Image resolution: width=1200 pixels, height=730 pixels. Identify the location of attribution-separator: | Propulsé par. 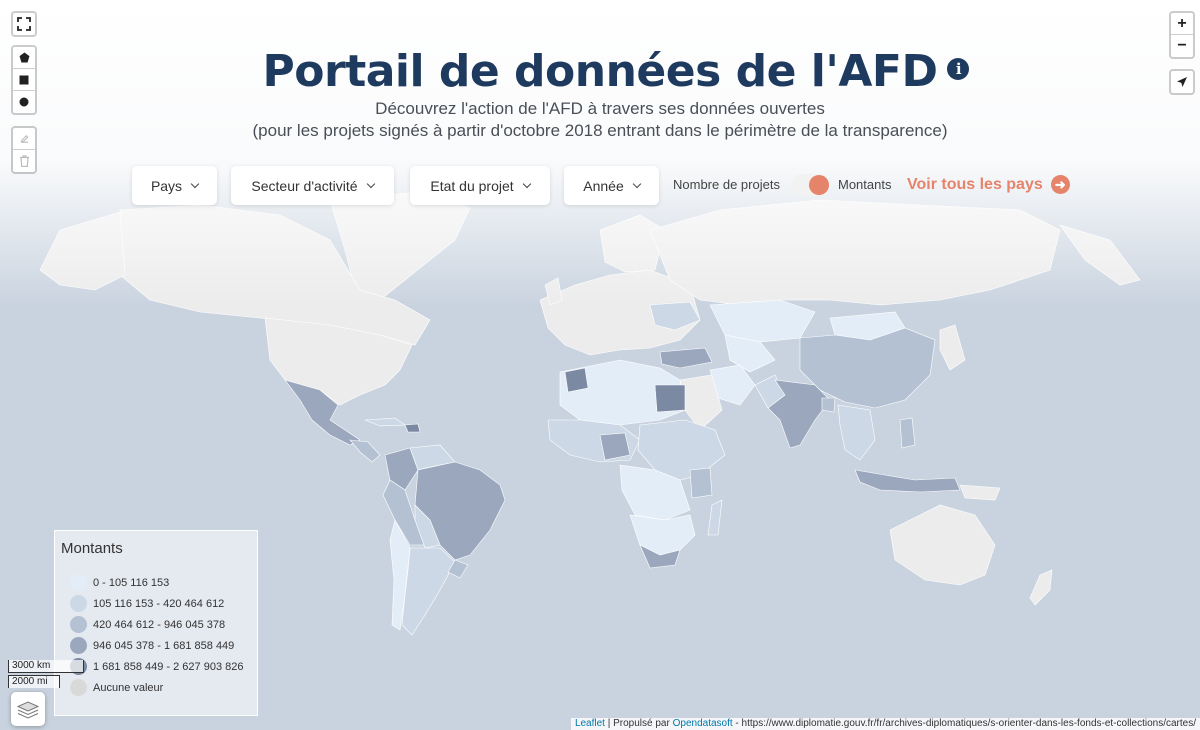
(638, 723).